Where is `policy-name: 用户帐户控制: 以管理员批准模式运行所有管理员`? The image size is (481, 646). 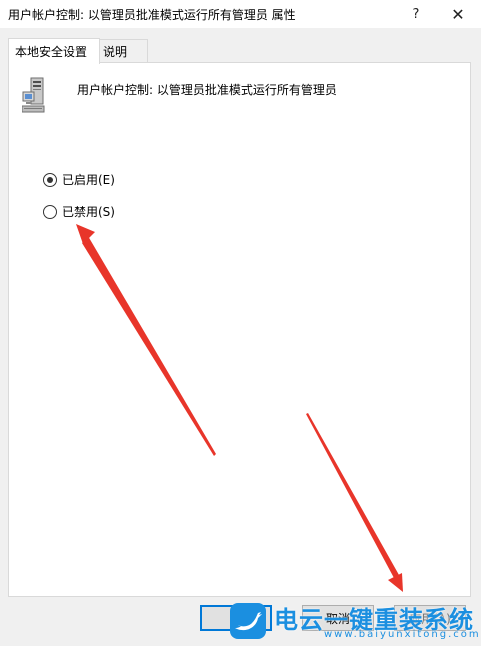
policy-name: 用户帐户控制: 以管理员批准模式运行所有管理员 is located at coordinates (207, 90).